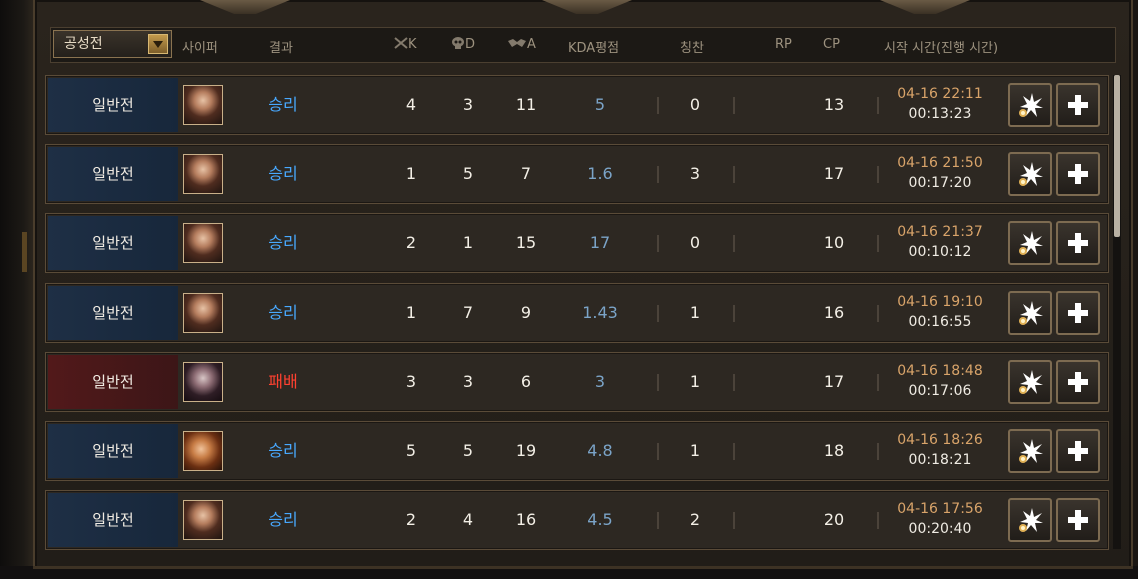 The image size is (1138, 579). What do you see at coordinates (16, 289) in the screenshot?
I see `left-edge-frame` at bounding box center [16, 289].